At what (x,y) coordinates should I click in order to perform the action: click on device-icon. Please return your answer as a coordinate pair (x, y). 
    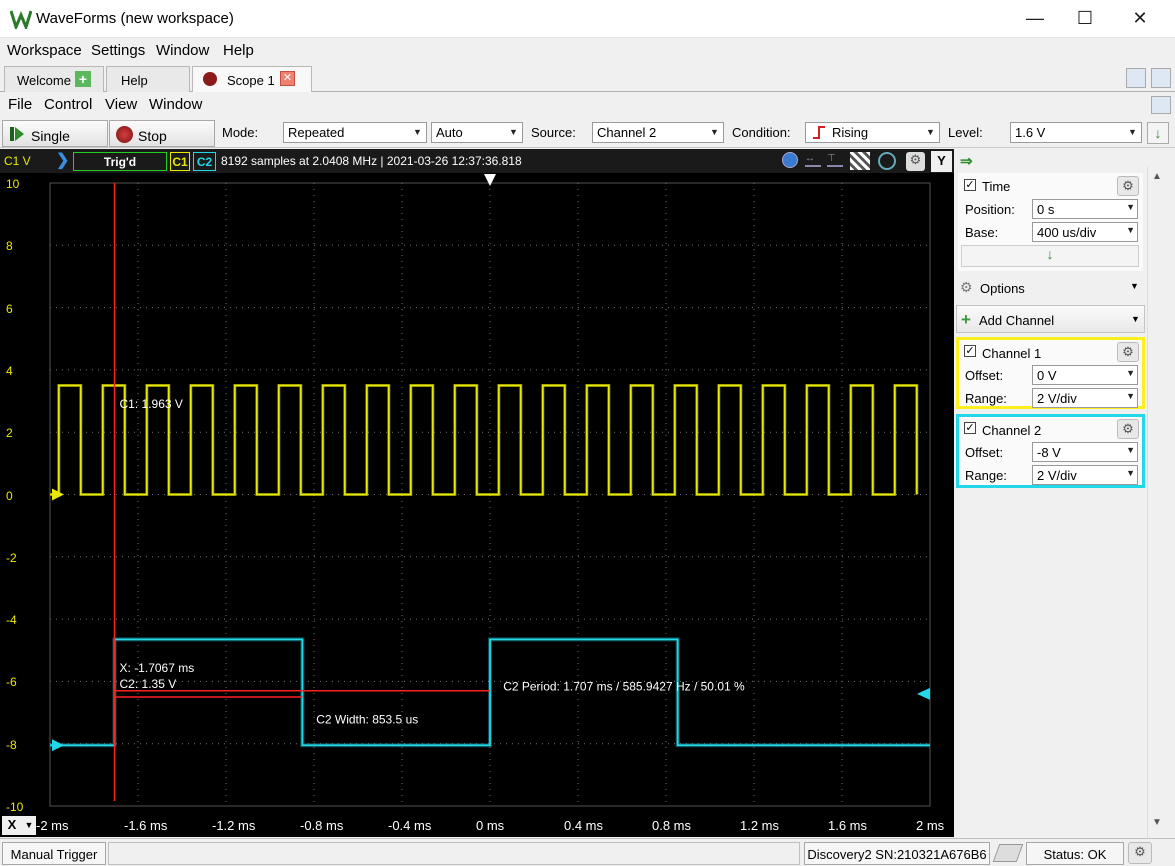
    Looking at the image, I should click on (1008, 853).